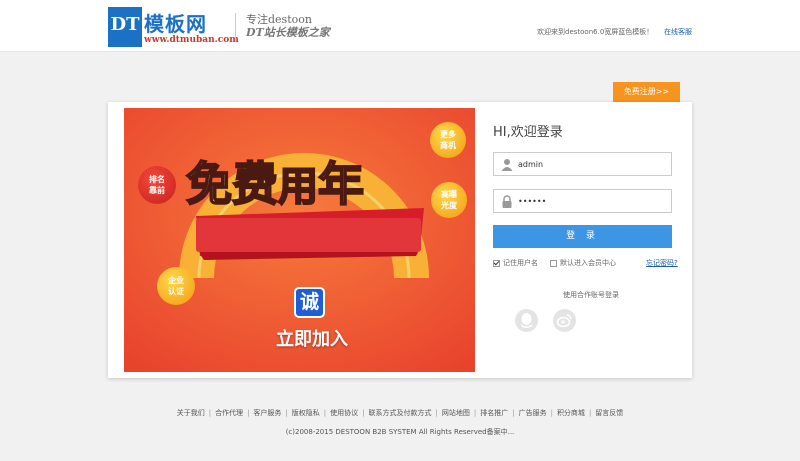 The width and height of the screenshot is (800, 461). Describe the element at coordinates (533, 413) in the screenshot. I see `footer-link-ads: 广告服务` at that location.